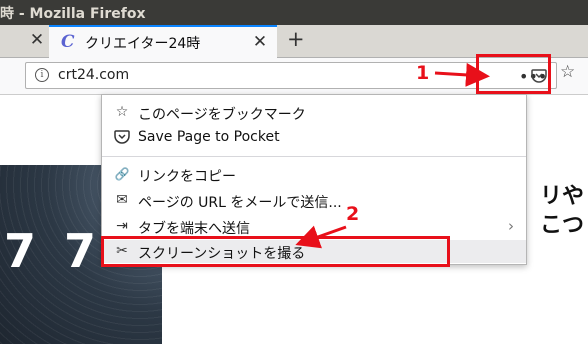 This screenshot has width=588, height=344. What do you see at coordinates (321, 237) in the screenshot?
I see `arrow-to-screenshot-item` at bounding box center [321, 237].